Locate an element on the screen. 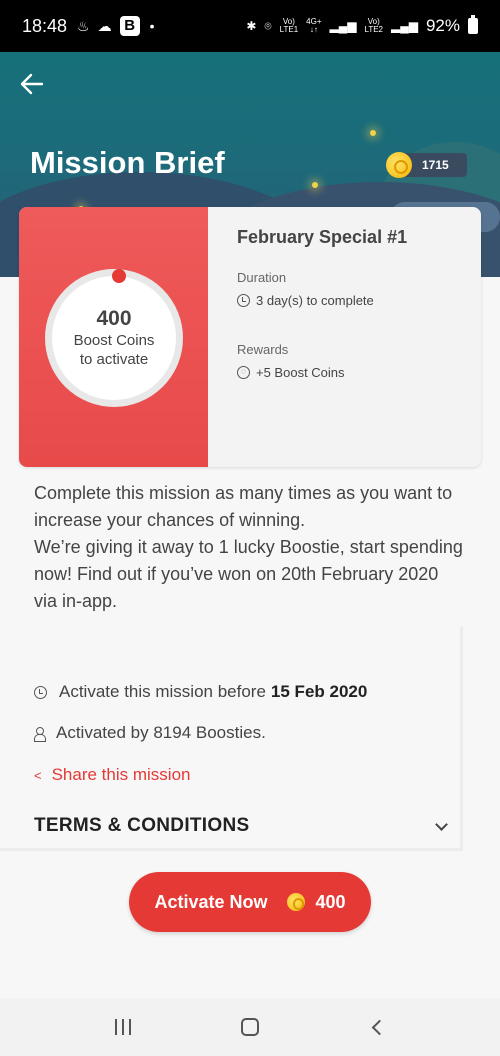 This screenshot has height=1056, width=500. recents-icon is located at coordinates (123, 1027).